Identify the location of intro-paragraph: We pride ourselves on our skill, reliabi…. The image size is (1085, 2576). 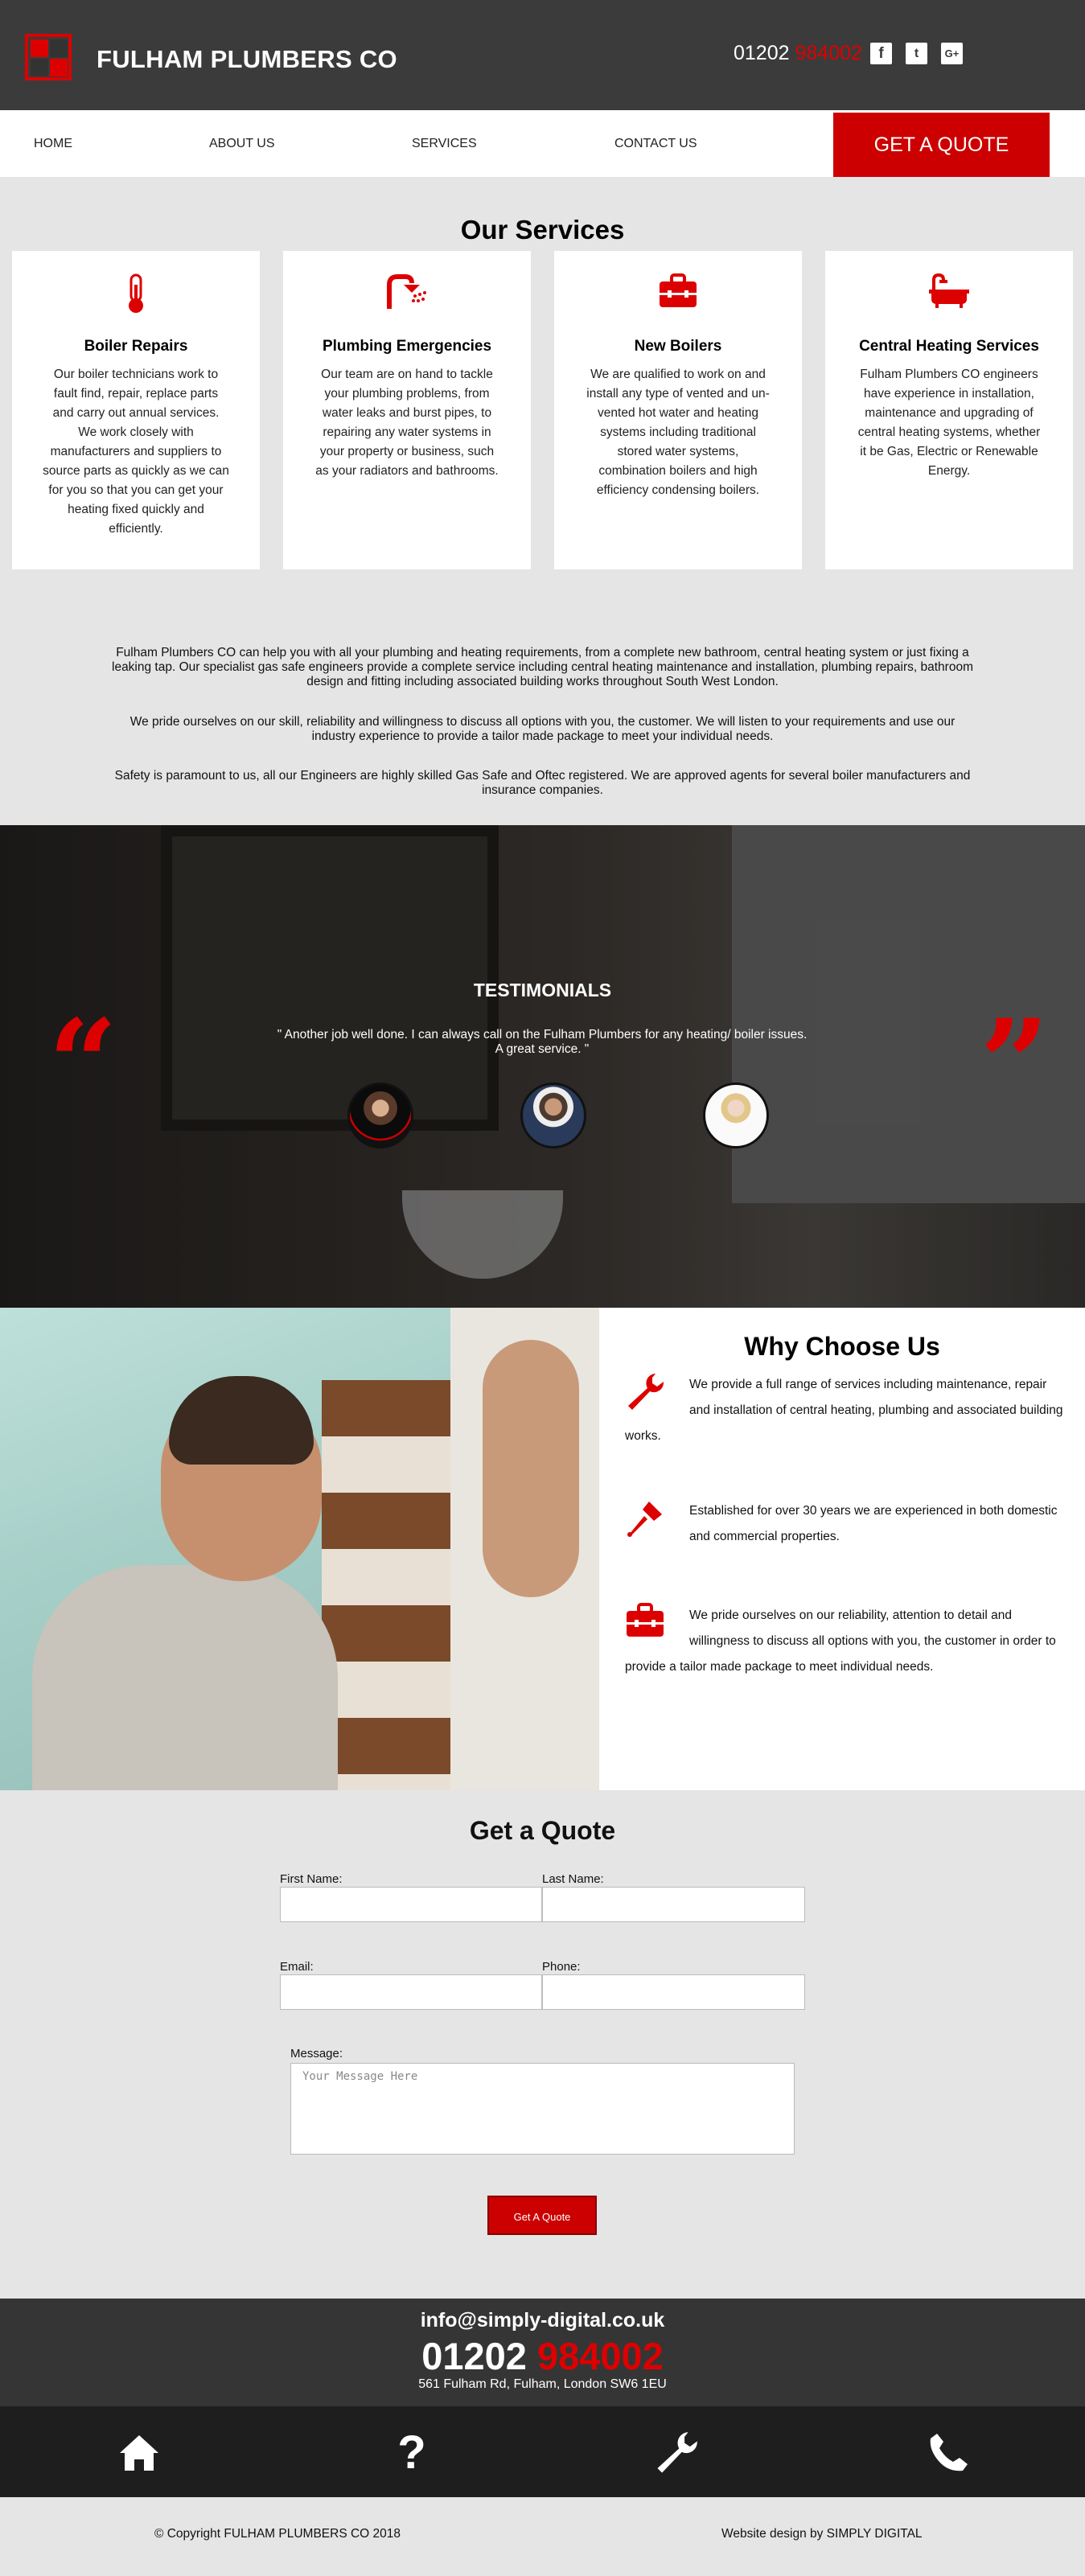
(542, 729).